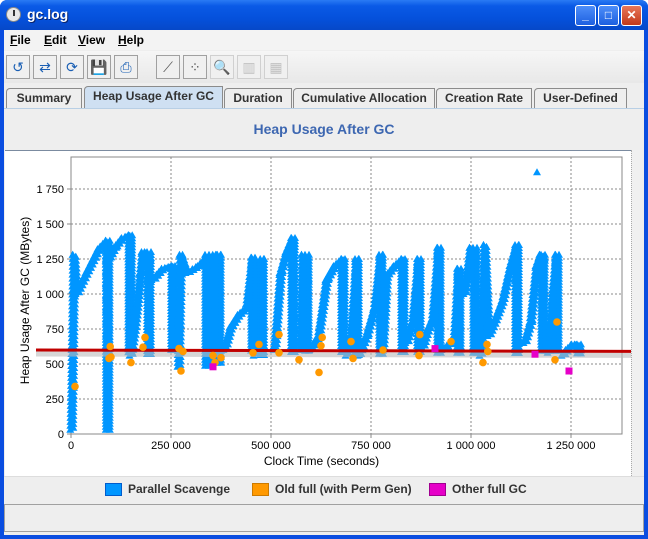  I want to click on window-title: gc.log, so click(48, 14).